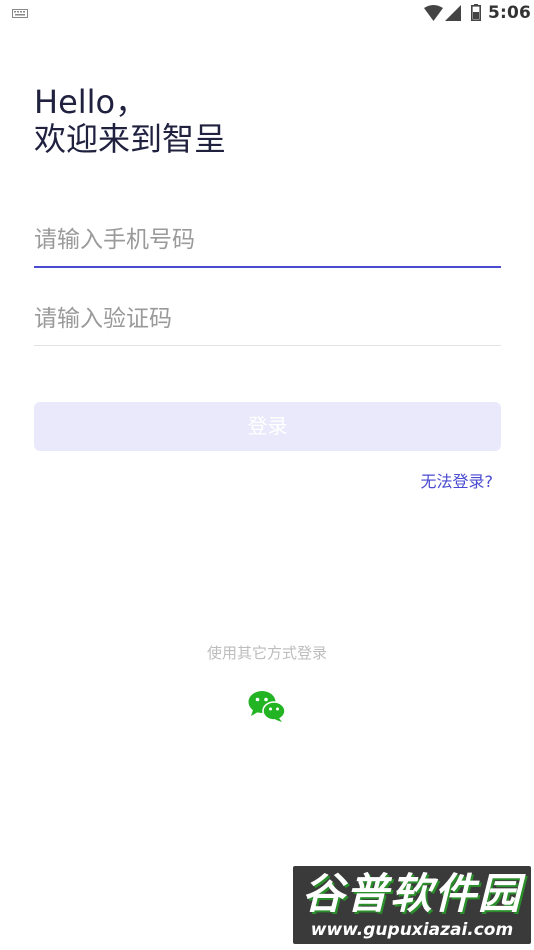 The height and width of the screenshot is (950, 534). I want to click on phone-input, so click(267, 240).